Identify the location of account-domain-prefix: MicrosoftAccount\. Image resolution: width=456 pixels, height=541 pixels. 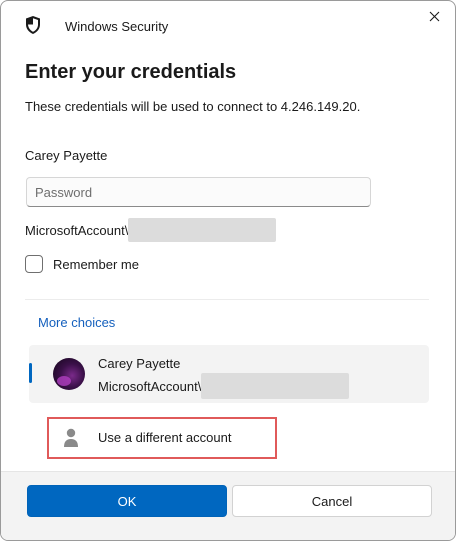
(150, 386).